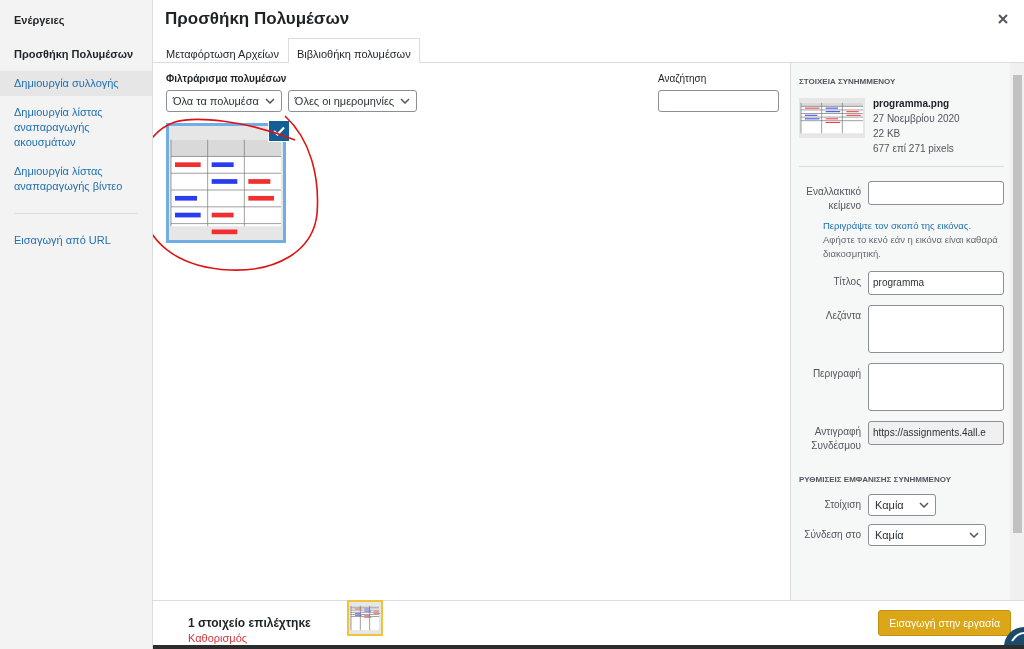 The width and height of the screenshot is (1024, 649). I want to click on sidebar-heading: Ενέργειες, so click(39, 20).